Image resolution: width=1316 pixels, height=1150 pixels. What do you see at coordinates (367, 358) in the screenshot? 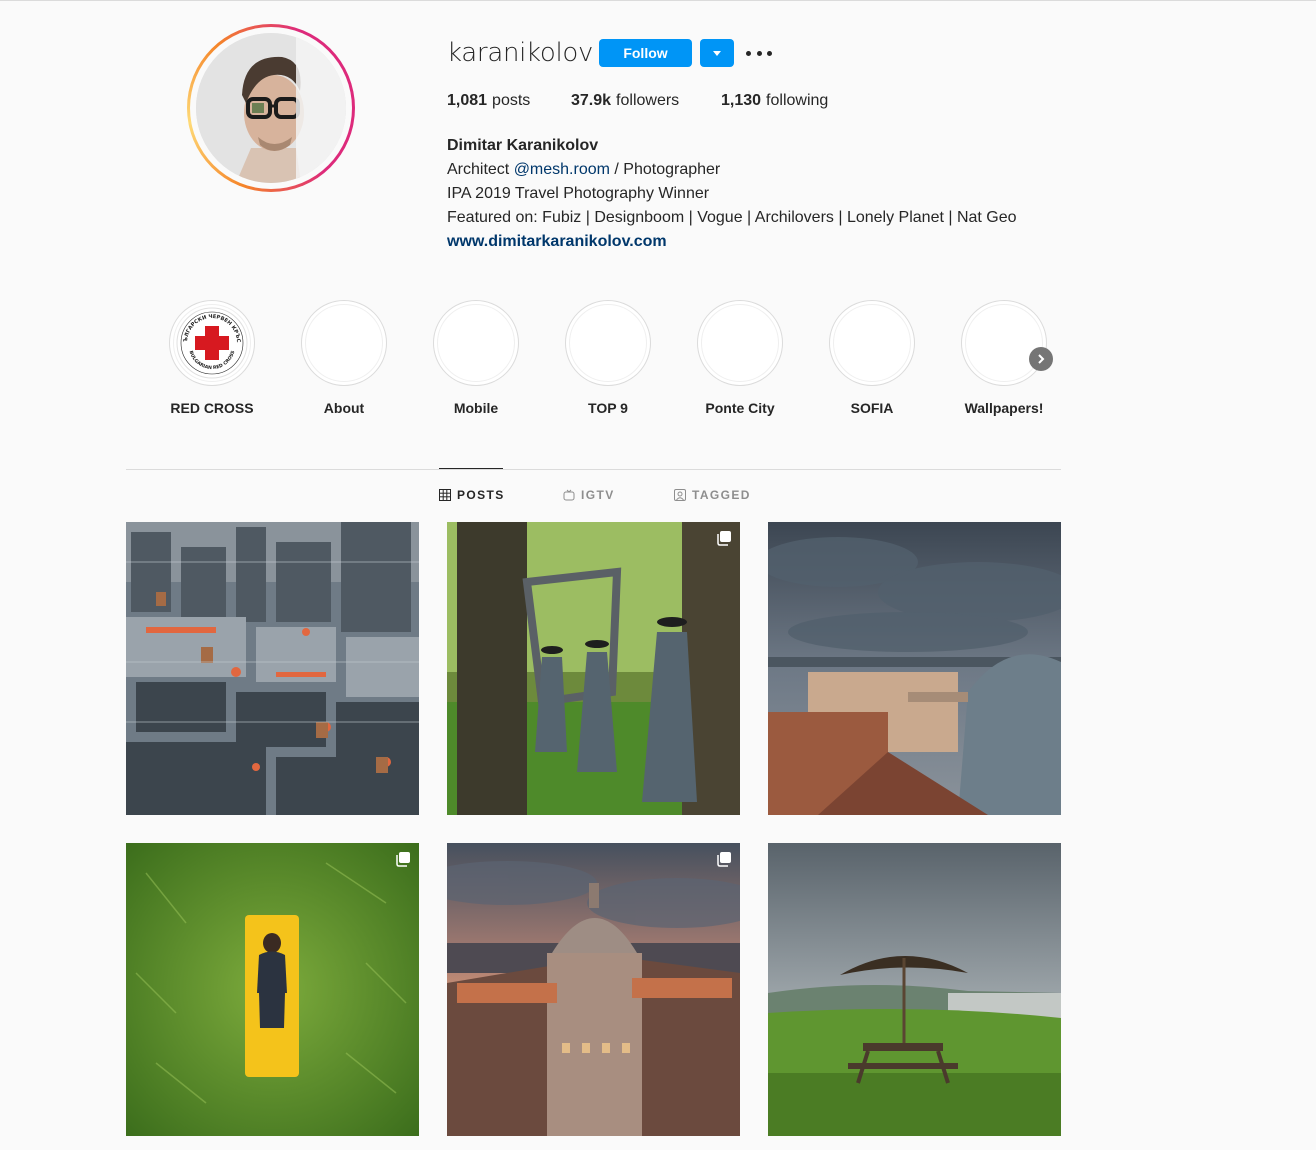
I see `highlight-about: About` at bounding box center [367, 358].